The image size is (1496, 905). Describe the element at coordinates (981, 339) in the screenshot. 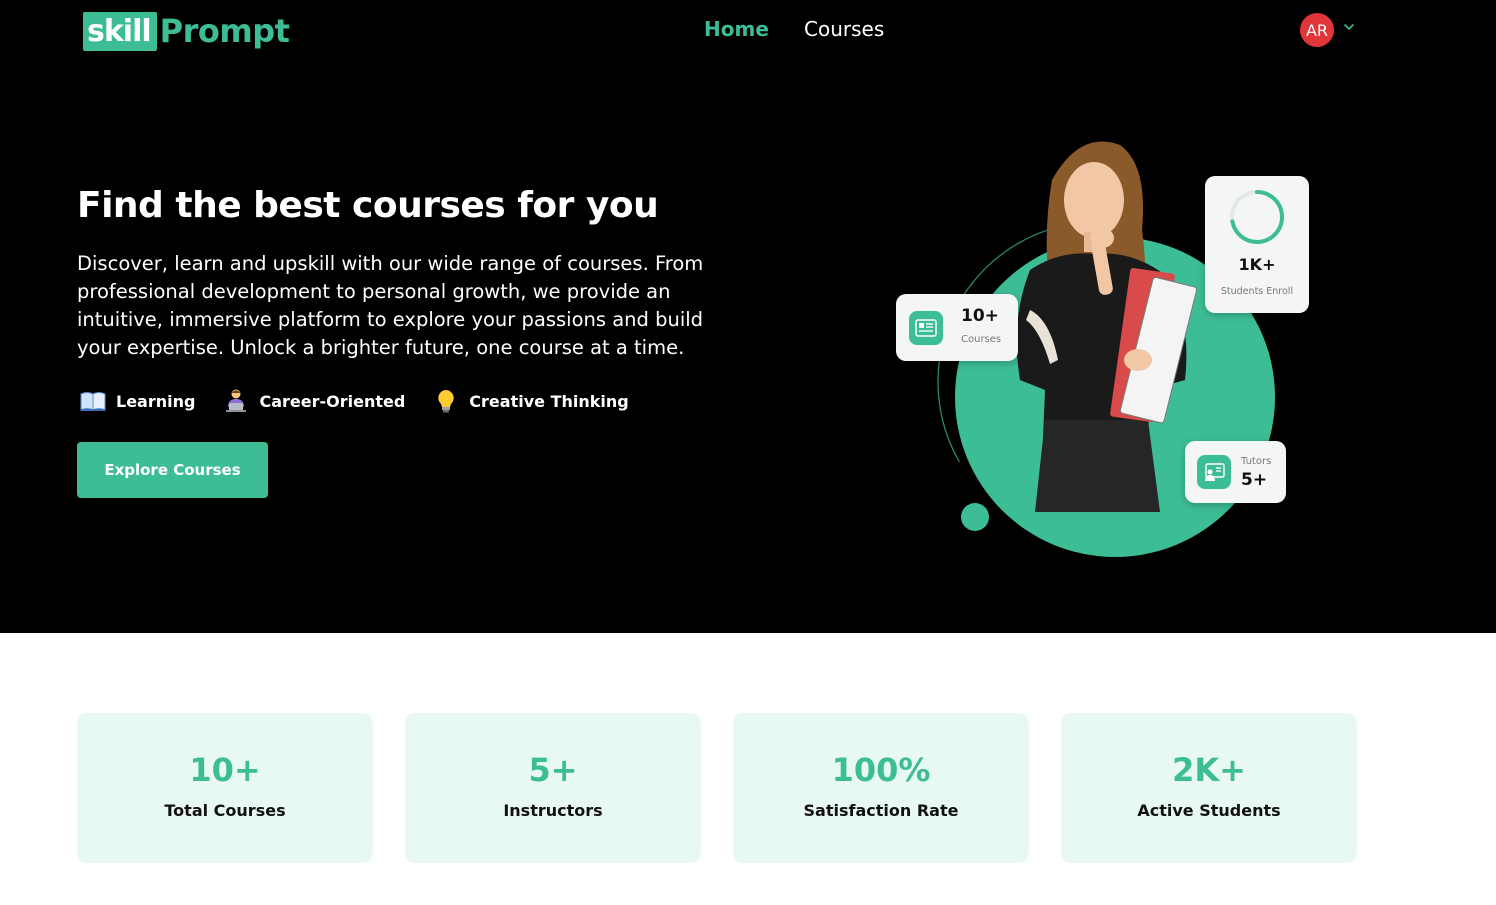

I see `courses-card-label: Courses` at that location.